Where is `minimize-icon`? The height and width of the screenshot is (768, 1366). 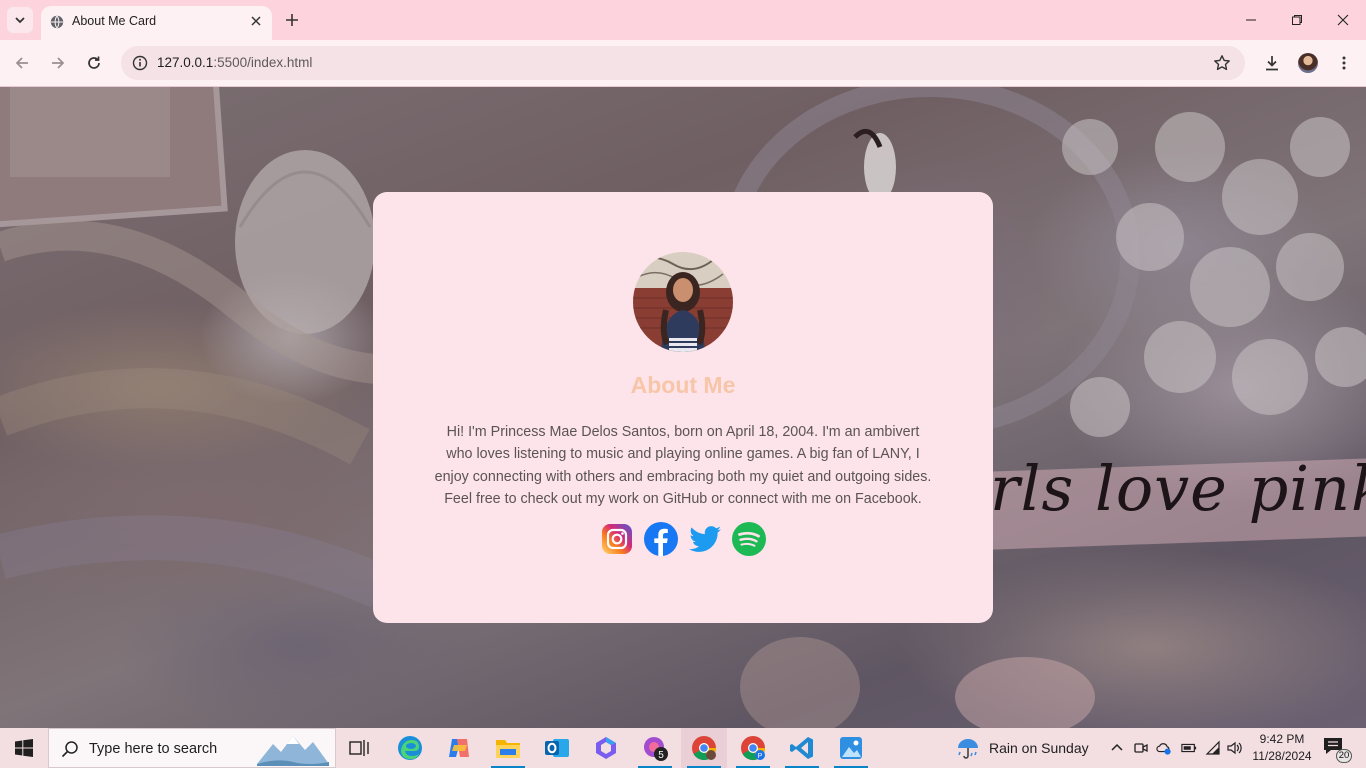 minimize-icon is located at coordinates (1251, 20).